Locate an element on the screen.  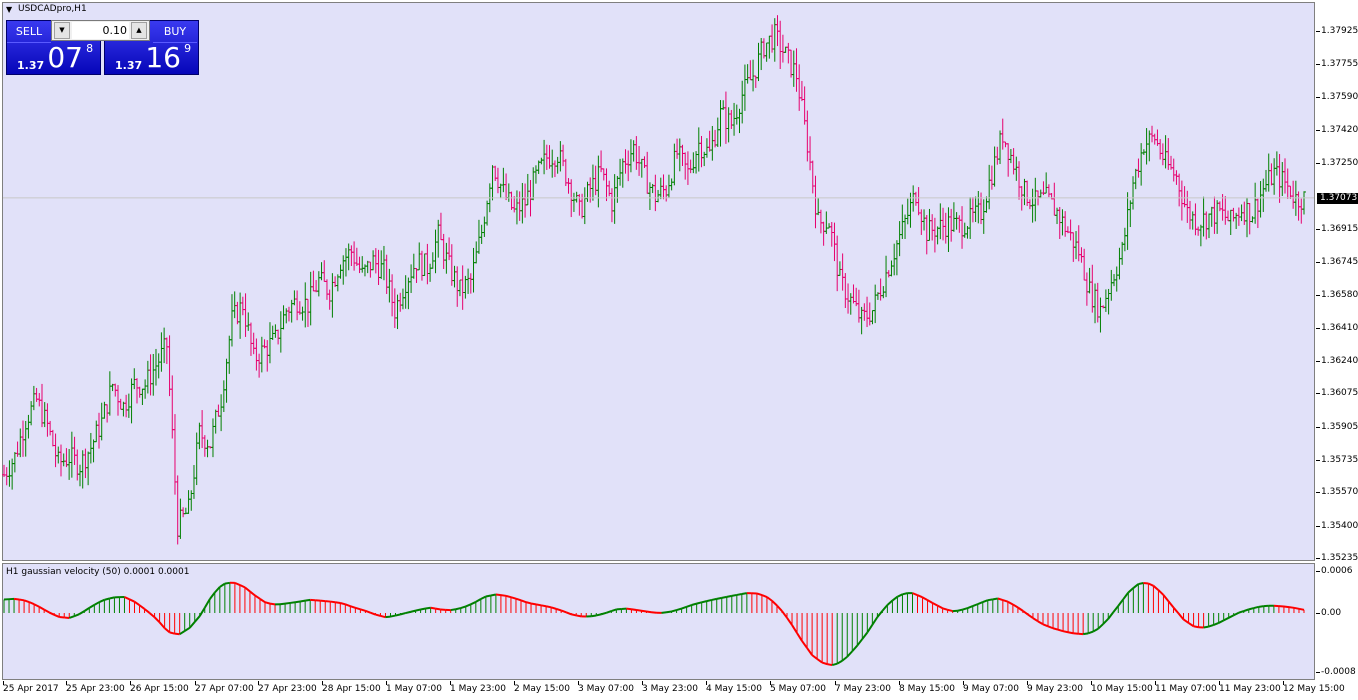
time-label: 2 May 15:00 is located at coordinates (542, 689).